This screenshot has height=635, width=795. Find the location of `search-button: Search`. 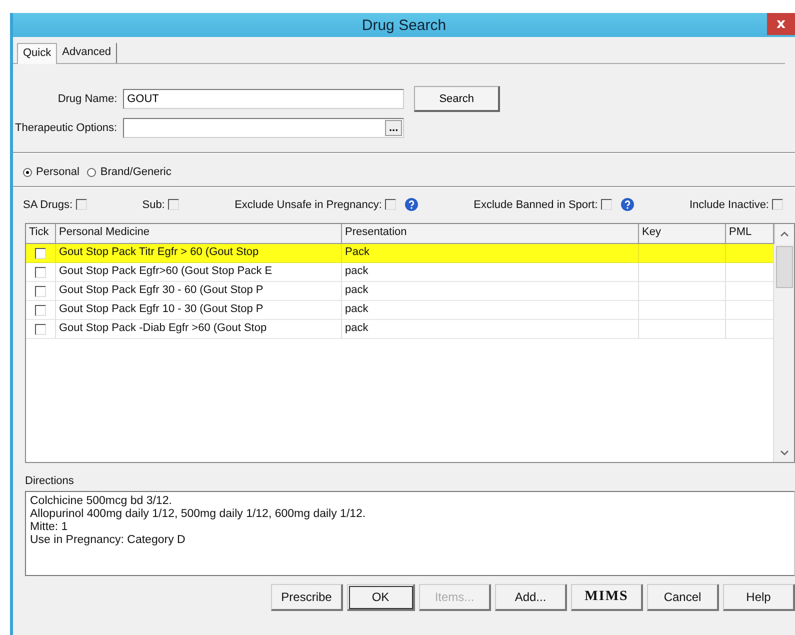

search-button: Search is located at coordinates (457, 99).